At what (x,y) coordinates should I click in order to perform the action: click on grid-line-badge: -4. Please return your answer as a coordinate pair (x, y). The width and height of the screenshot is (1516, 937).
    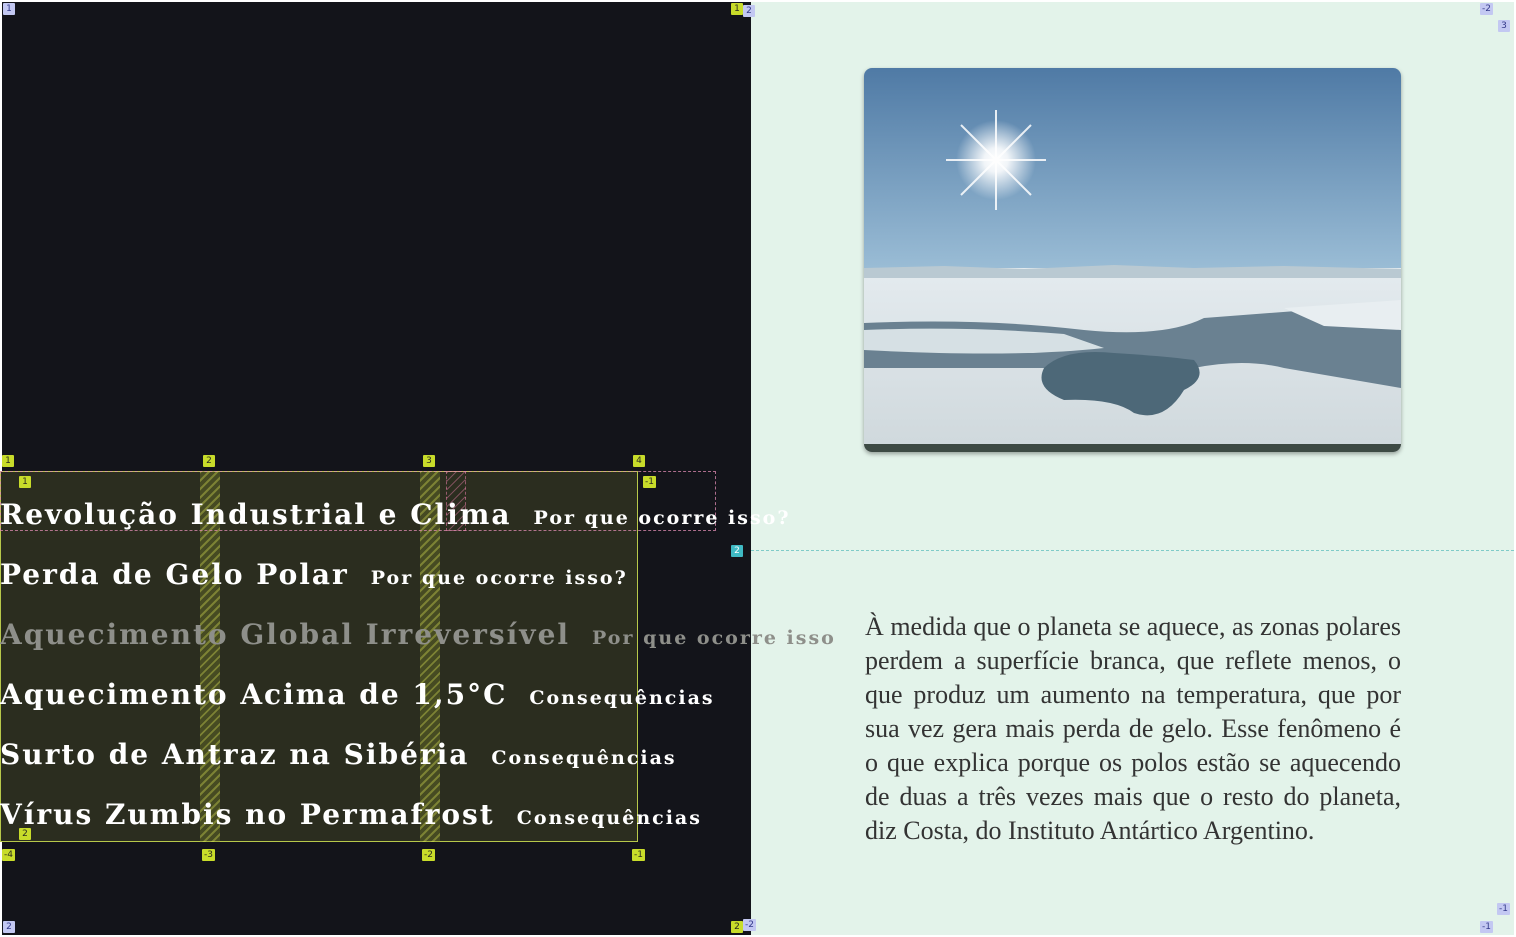
    Looking at the image, I should click on (8, 855).